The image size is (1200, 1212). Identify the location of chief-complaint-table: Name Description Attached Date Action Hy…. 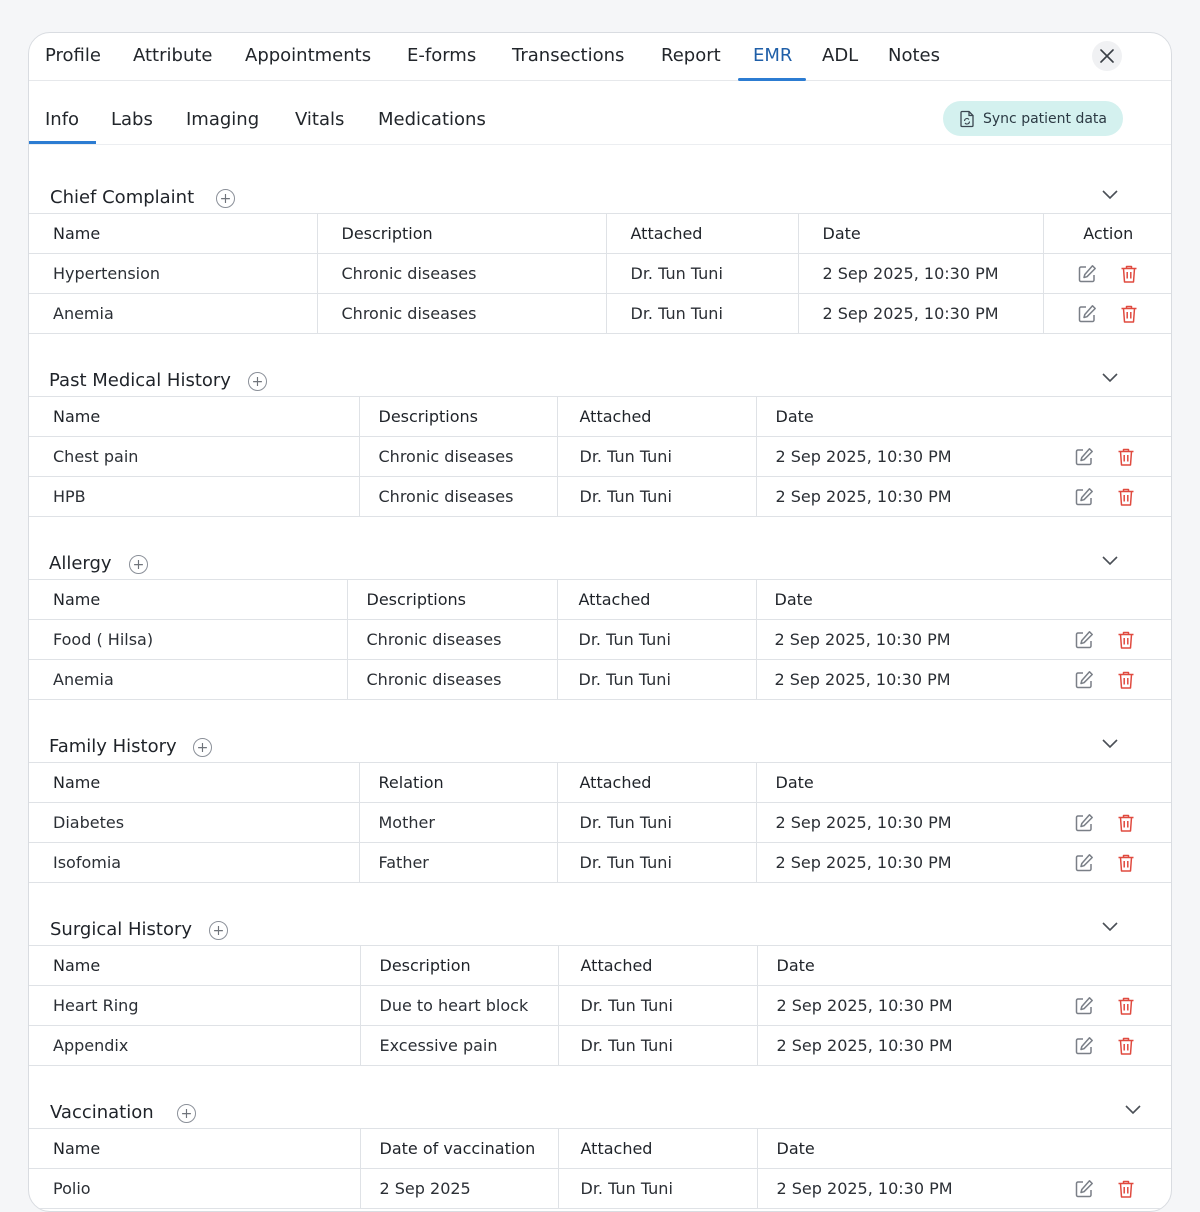
(600, 273).